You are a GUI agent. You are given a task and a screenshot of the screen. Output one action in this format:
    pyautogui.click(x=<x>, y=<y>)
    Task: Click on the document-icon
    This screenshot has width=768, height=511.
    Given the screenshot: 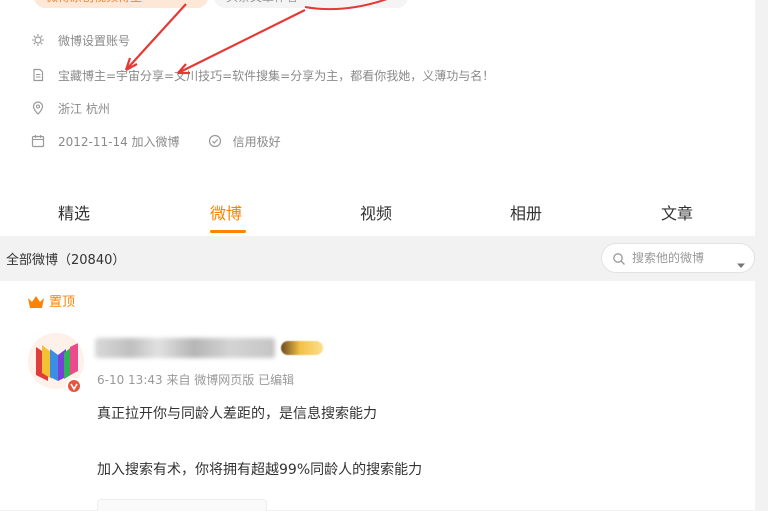 What is the action you would take?
    pyautogui.click(x=38, y=75)
    